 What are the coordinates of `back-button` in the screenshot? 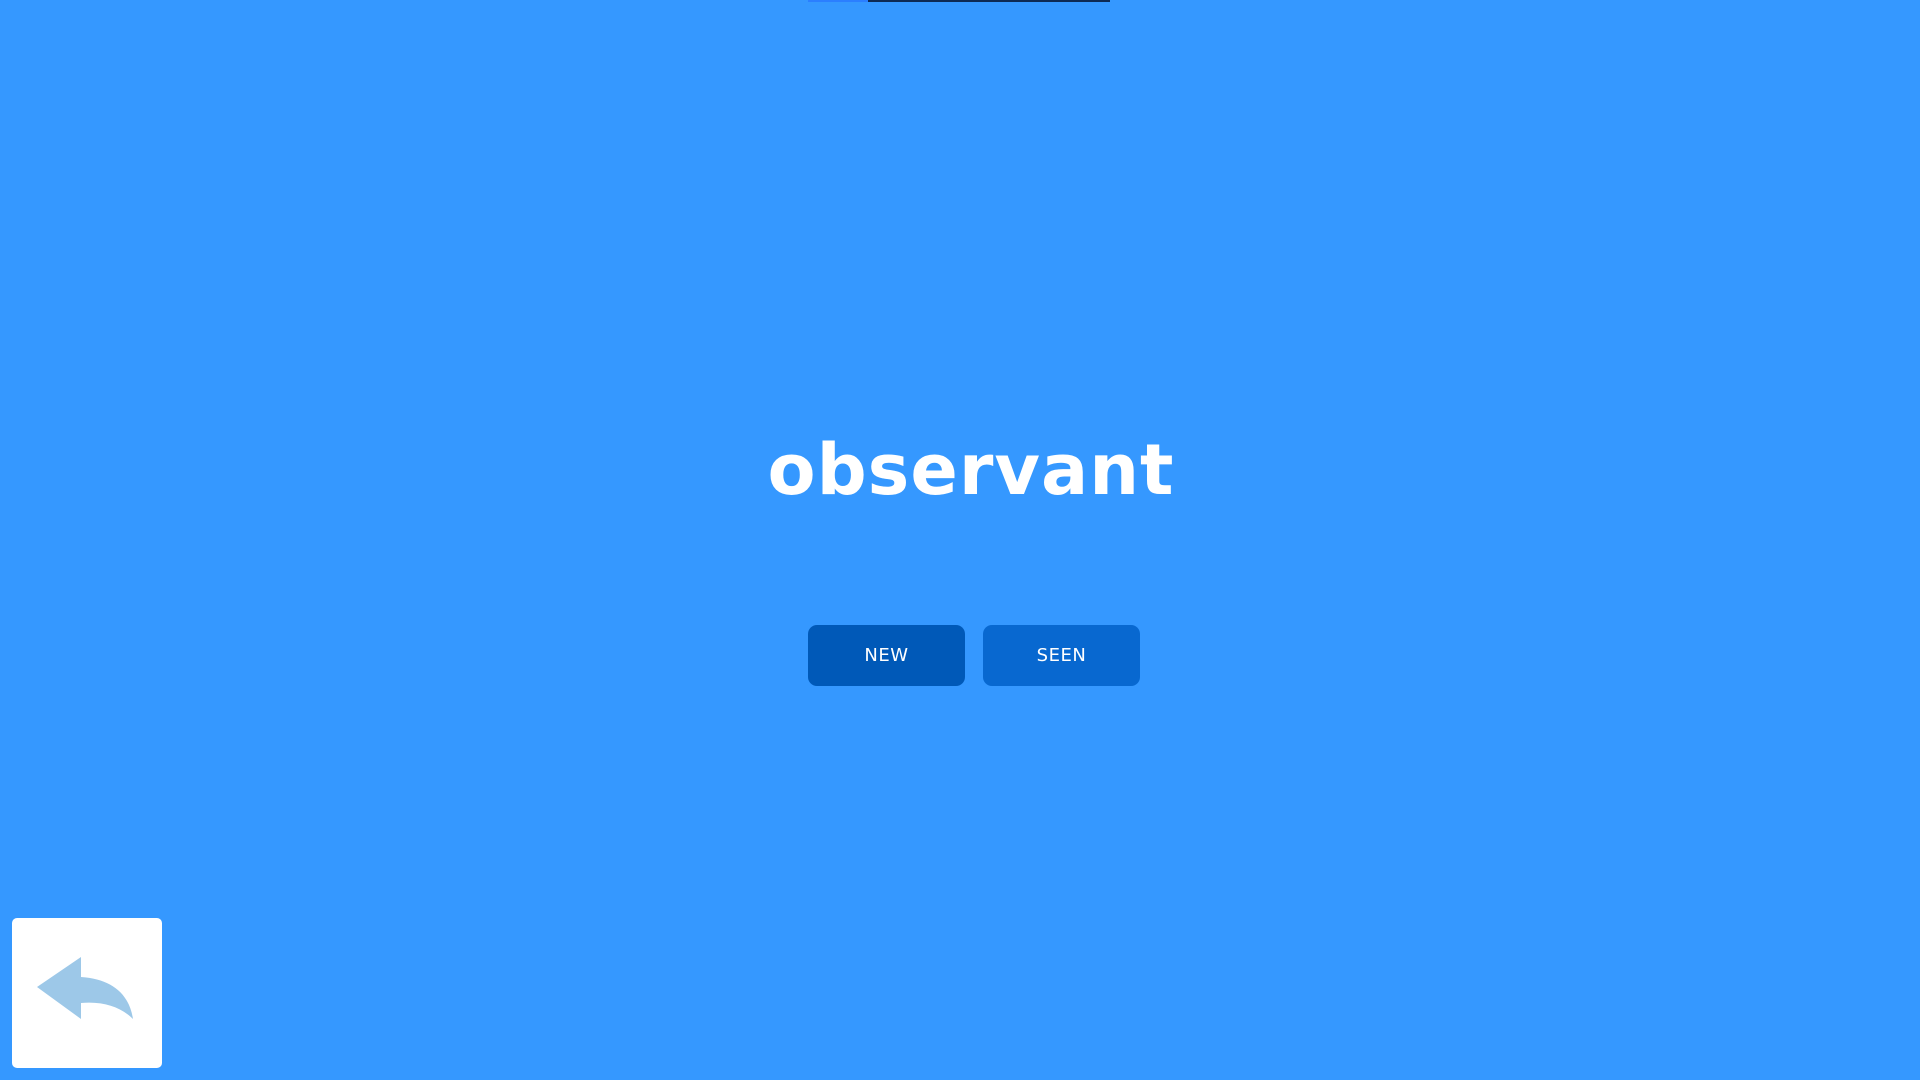 It's located at (87, 993).